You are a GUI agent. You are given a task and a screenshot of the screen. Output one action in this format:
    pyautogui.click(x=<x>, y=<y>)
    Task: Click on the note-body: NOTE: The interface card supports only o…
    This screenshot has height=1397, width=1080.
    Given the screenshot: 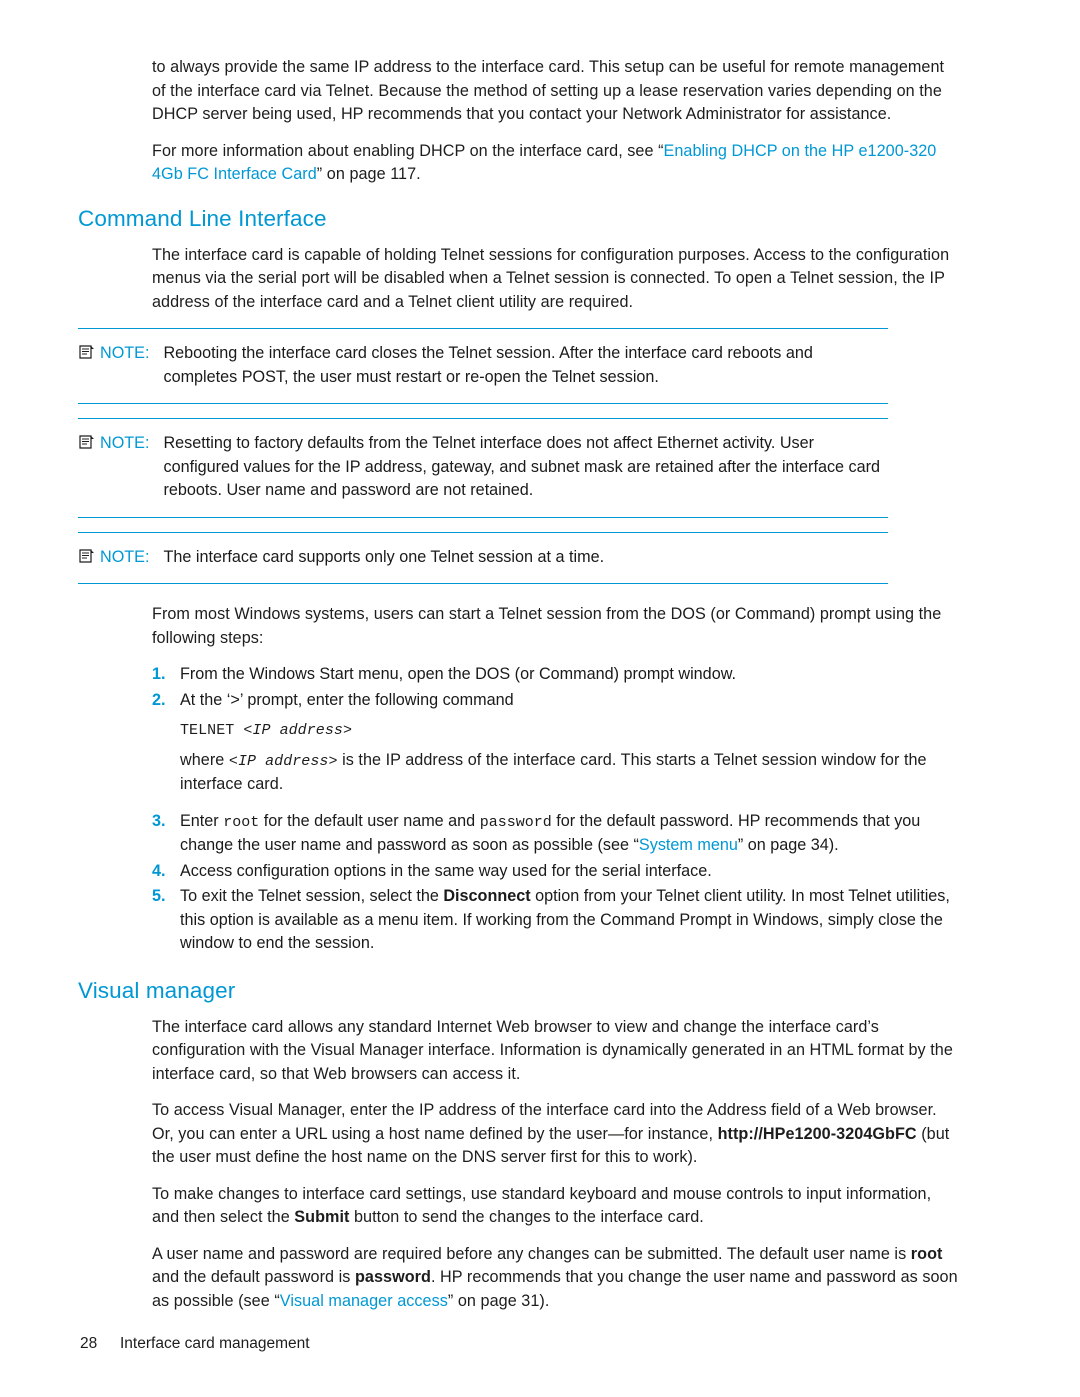 What is the action you would take?
    pyautogui.click(x=483, y=558)
    